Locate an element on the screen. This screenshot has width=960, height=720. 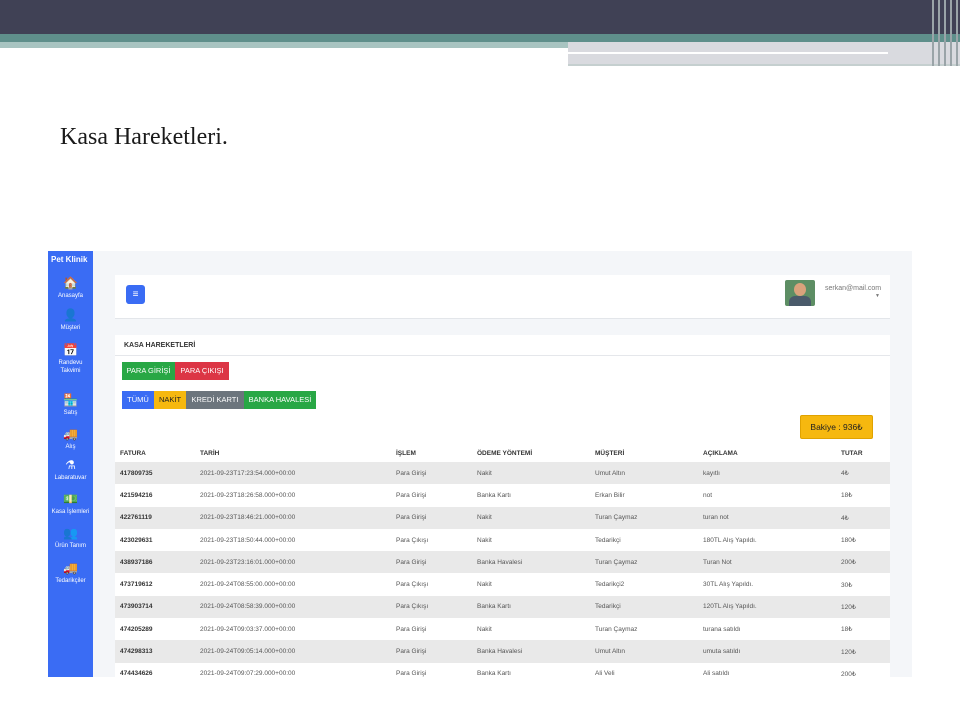
column-header: TUTAR is located at coordinates (865, 453).